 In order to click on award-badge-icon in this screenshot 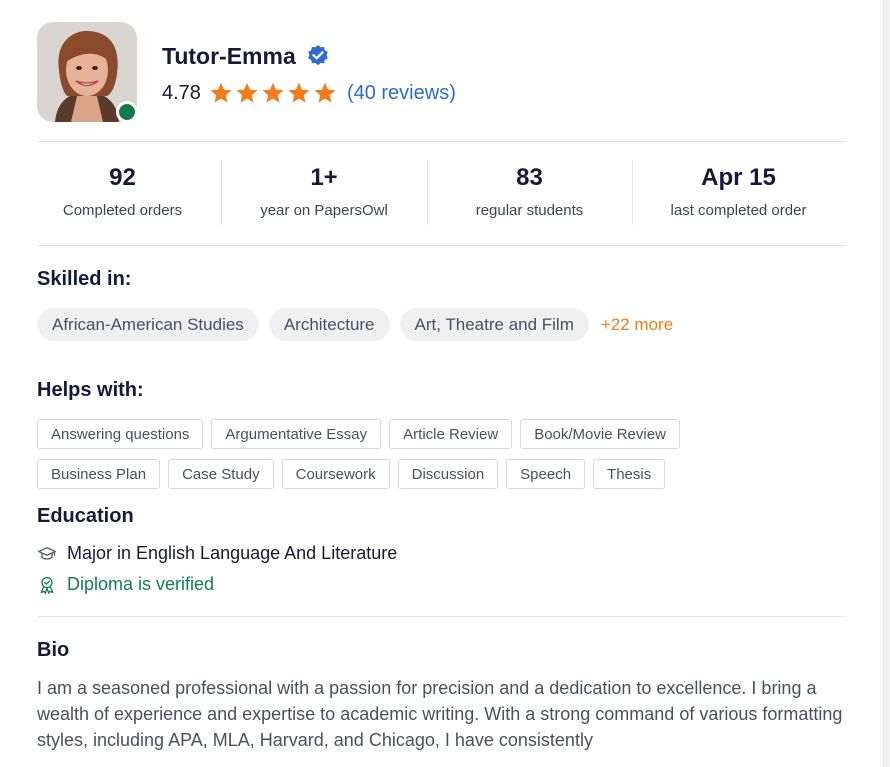, I will do `click(47, 585)`.